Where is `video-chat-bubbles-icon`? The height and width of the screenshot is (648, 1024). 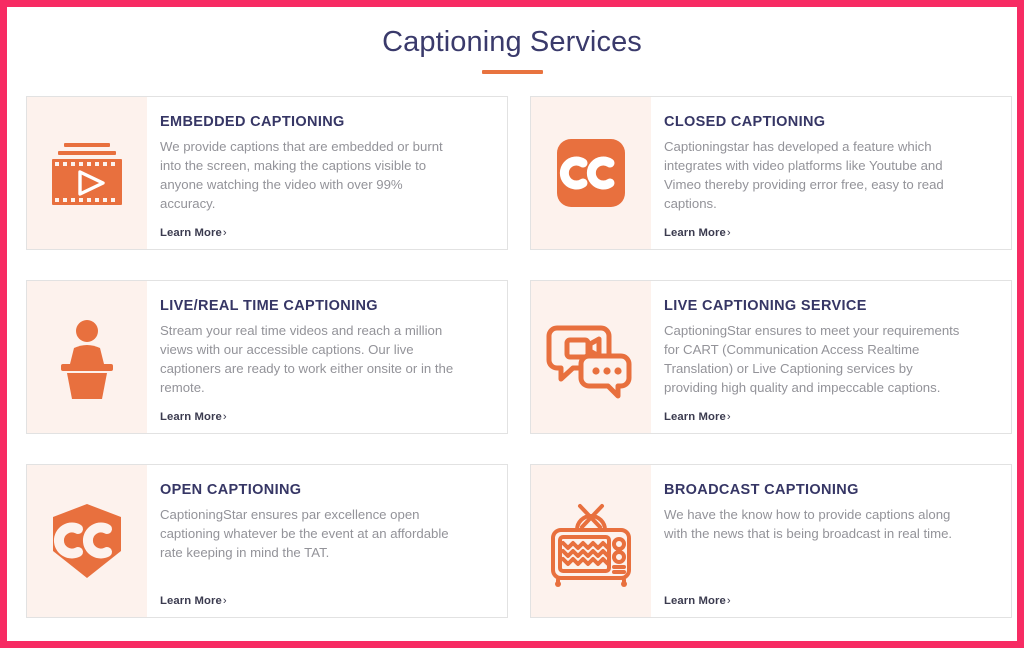 video-chat-bubbles-icon is located at coordinates (591, 357).